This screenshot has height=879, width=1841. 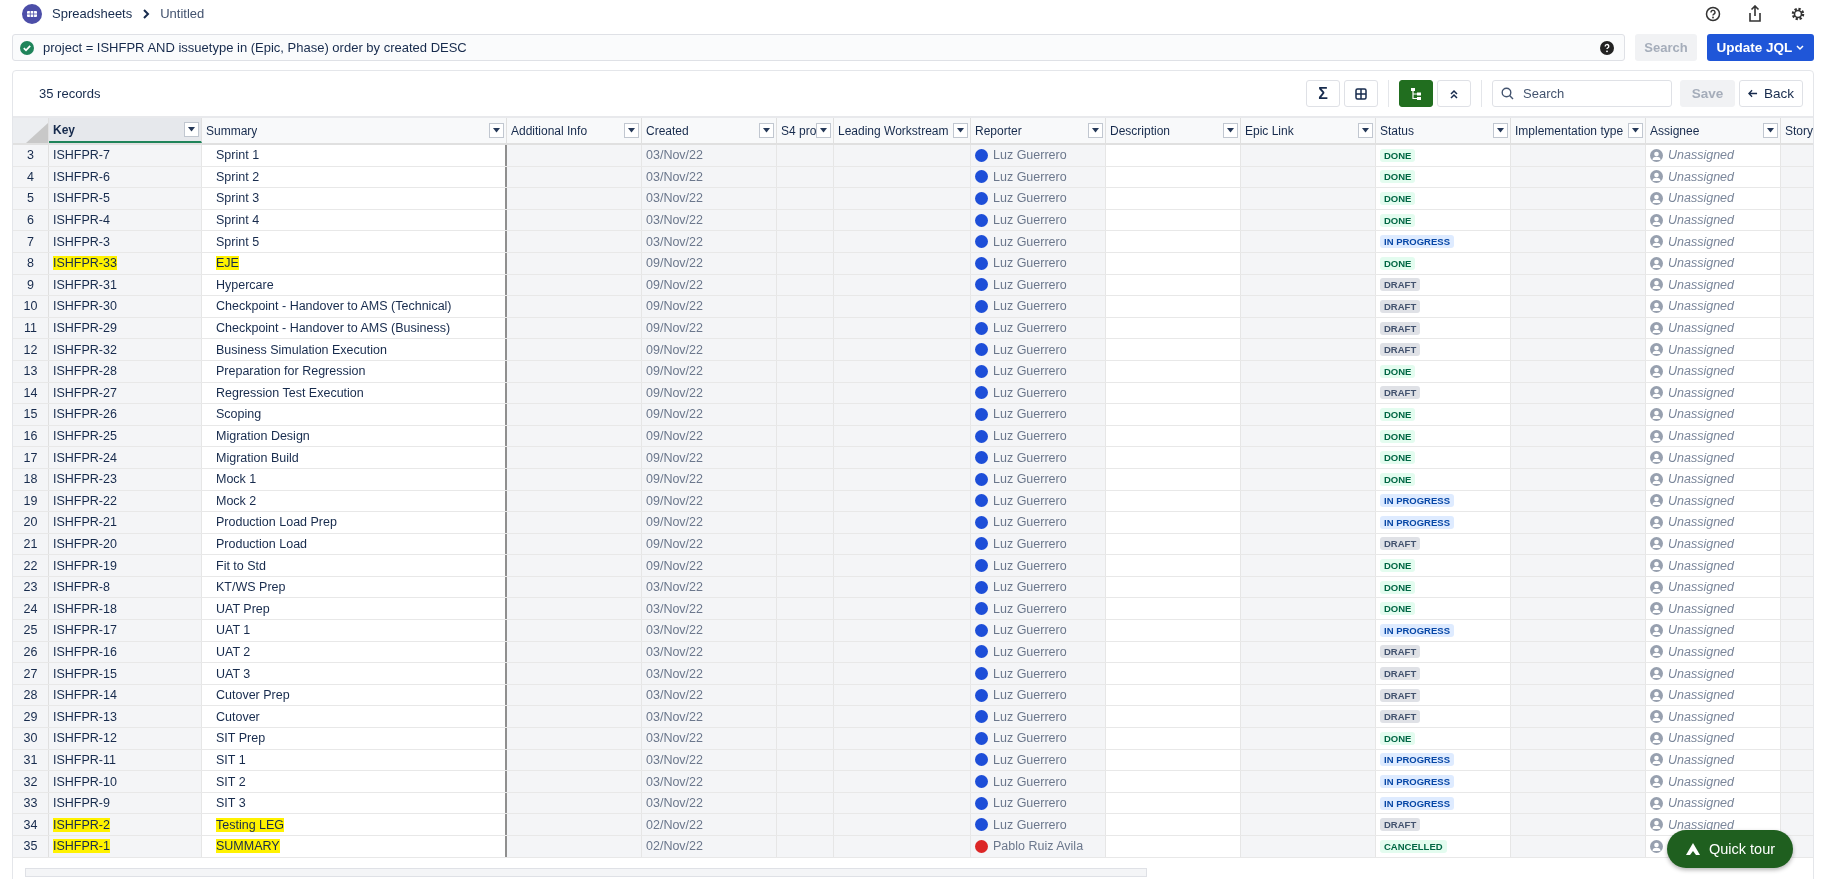 What do you see at coordinates (1308, 130) in the screenshot?
I see `column-header: Epic Link` at bounding box center [1308, 130].